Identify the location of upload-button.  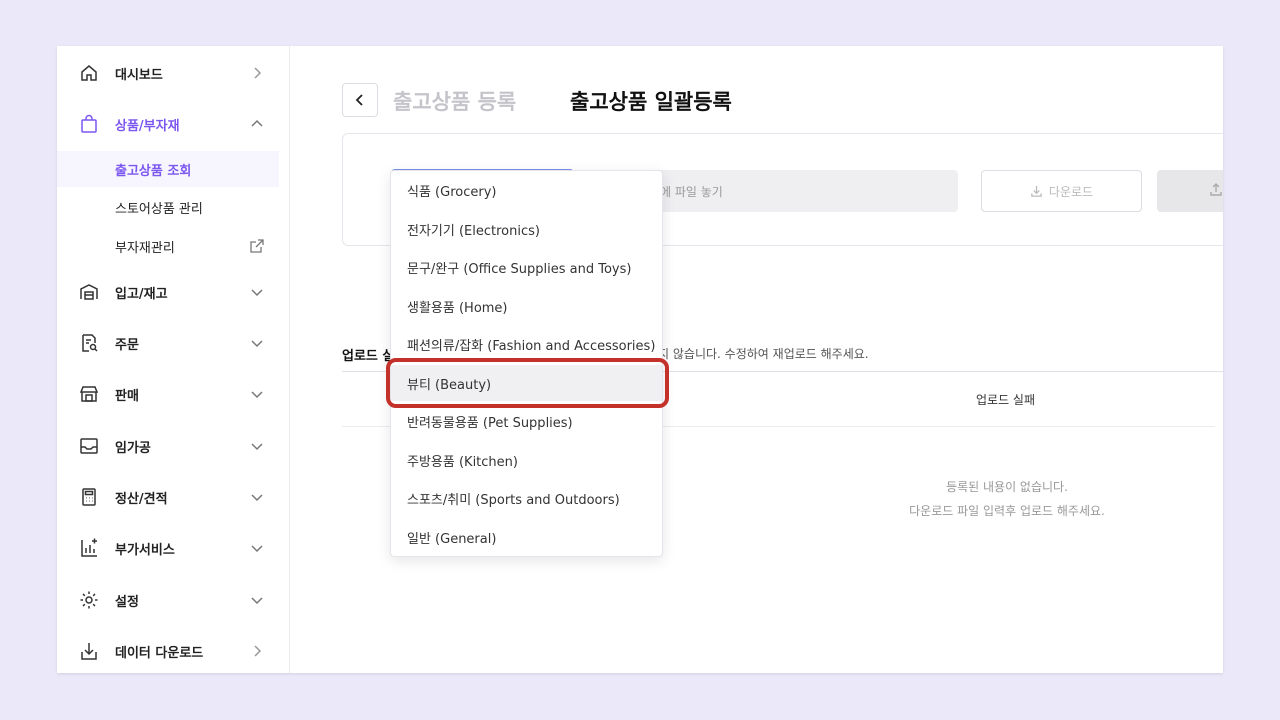
(1190, 191).